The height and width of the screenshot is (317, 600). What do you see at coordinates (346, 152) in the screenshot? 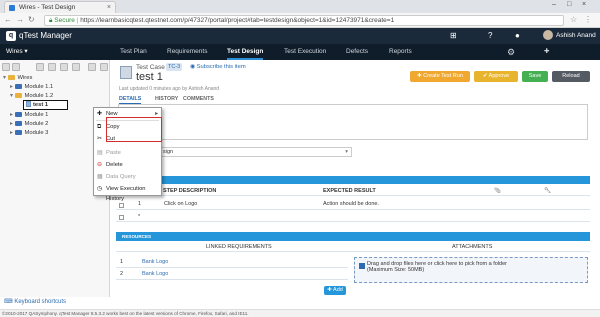
I see `chevron-down-icon: ▾` at bounding box center [346, 152].